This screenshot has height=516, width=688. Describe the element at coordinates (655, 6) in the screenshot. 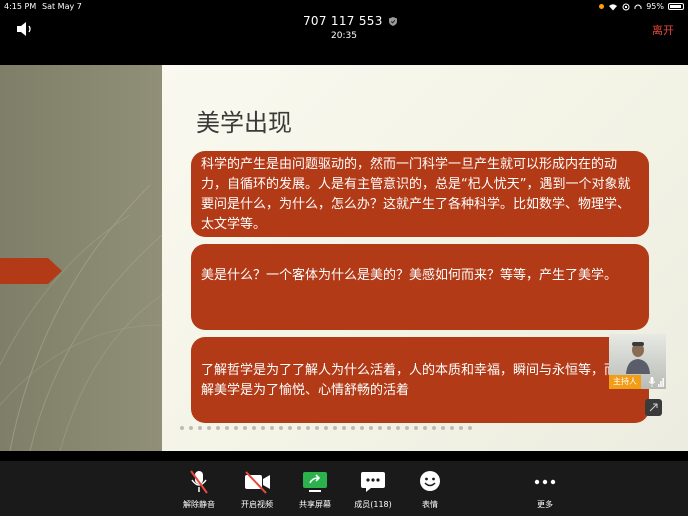

I see `battery-percent: 95%` at that location.